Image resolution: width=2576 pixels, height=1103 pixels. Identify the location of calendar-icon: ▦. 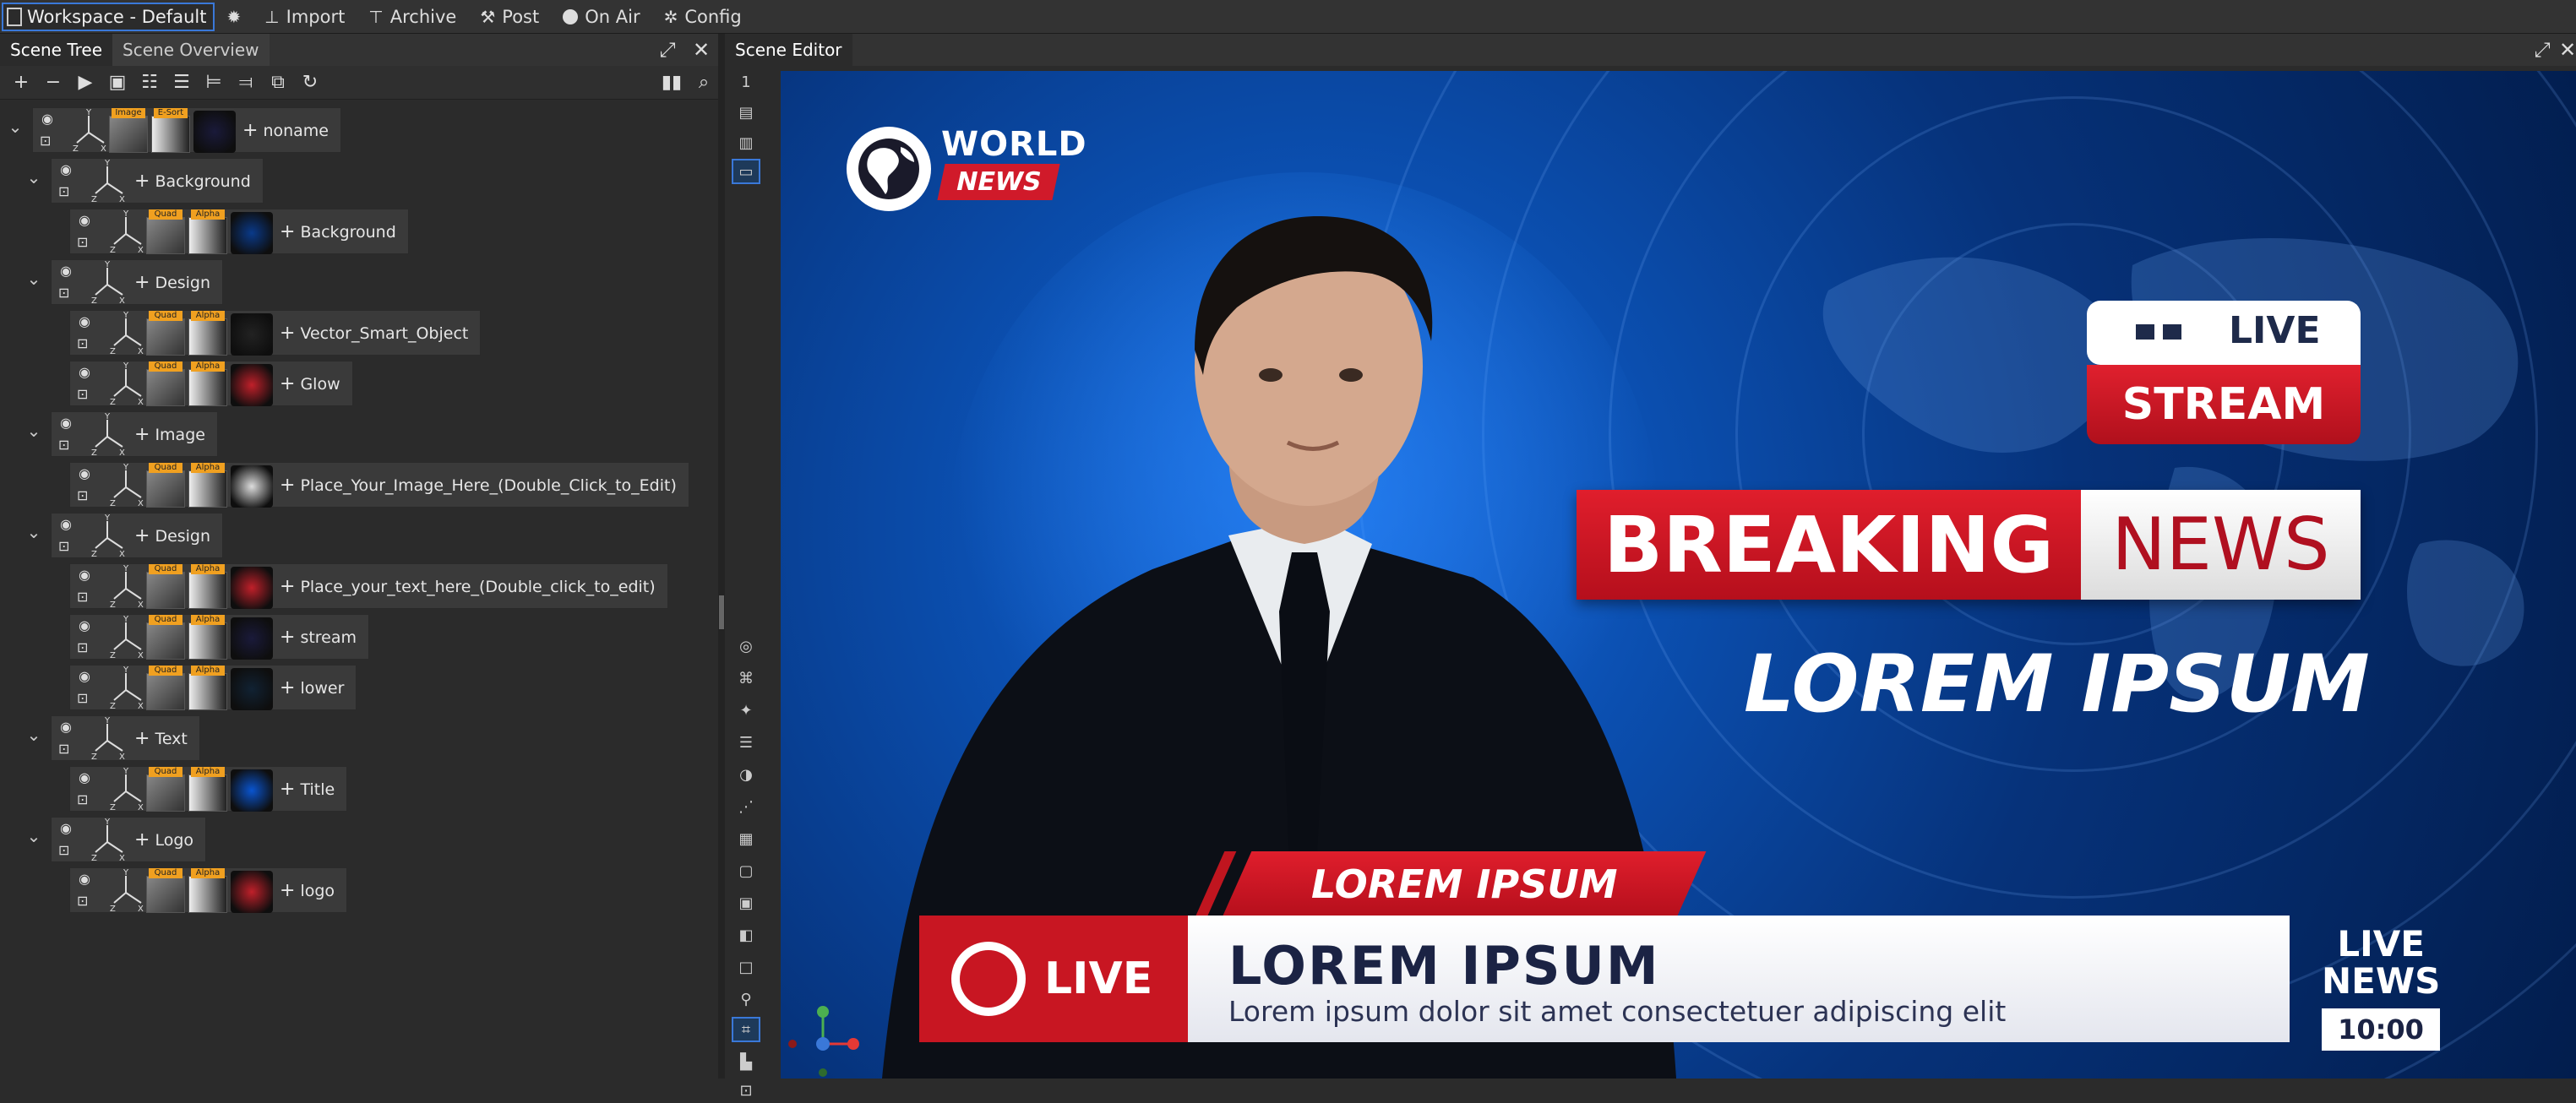
(746, 838).